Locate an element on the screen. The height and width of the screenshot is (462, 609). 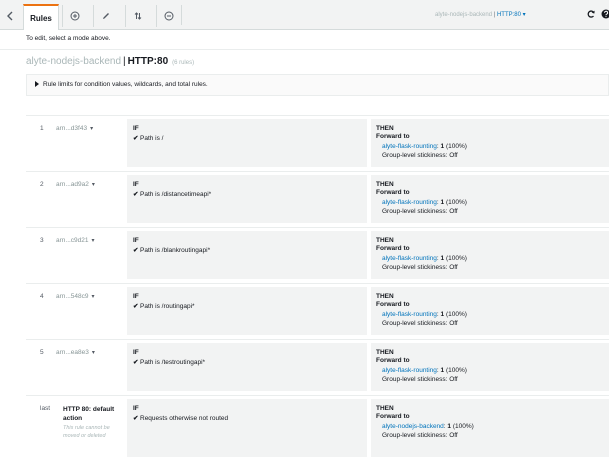
if-conditions: IF ✔ Path is /routingapi* is located at coordinates (247, 311).